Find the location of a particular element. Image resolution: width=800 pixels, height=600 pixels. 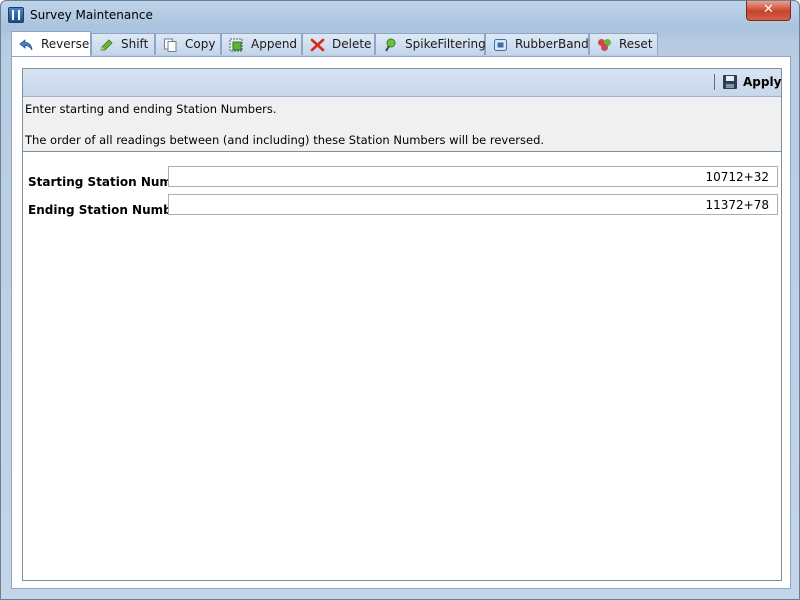

ending-station-input is located at coordinates (473, 204).